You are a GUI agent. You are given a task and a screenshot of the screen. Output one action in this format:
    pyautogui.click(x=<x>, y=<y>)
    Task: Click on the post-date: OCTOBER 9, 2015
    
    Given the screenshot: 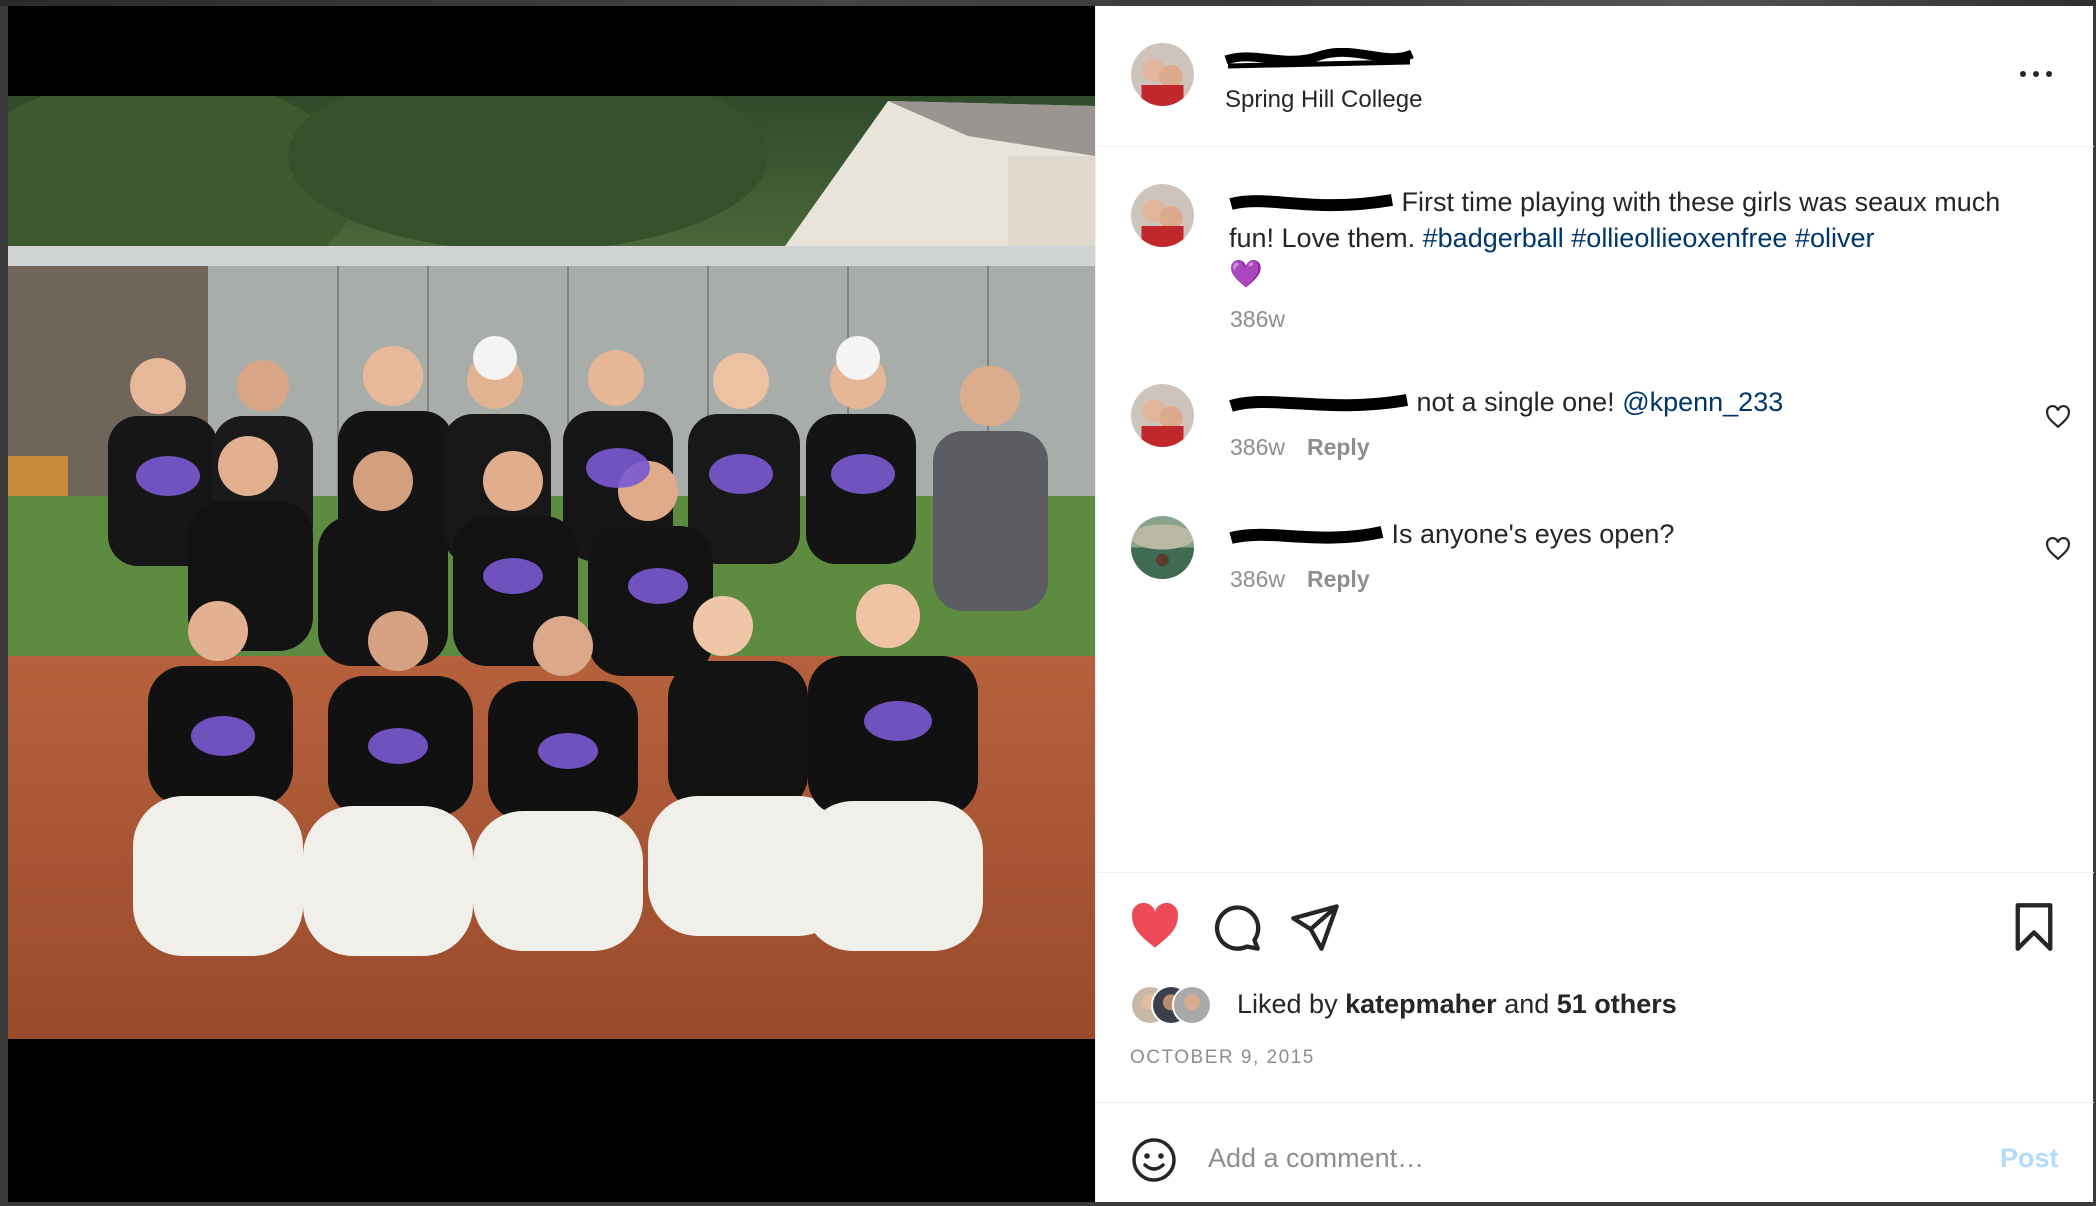 What is the action you would take?
    pyautogui.click(x=1222, y=1058)
    